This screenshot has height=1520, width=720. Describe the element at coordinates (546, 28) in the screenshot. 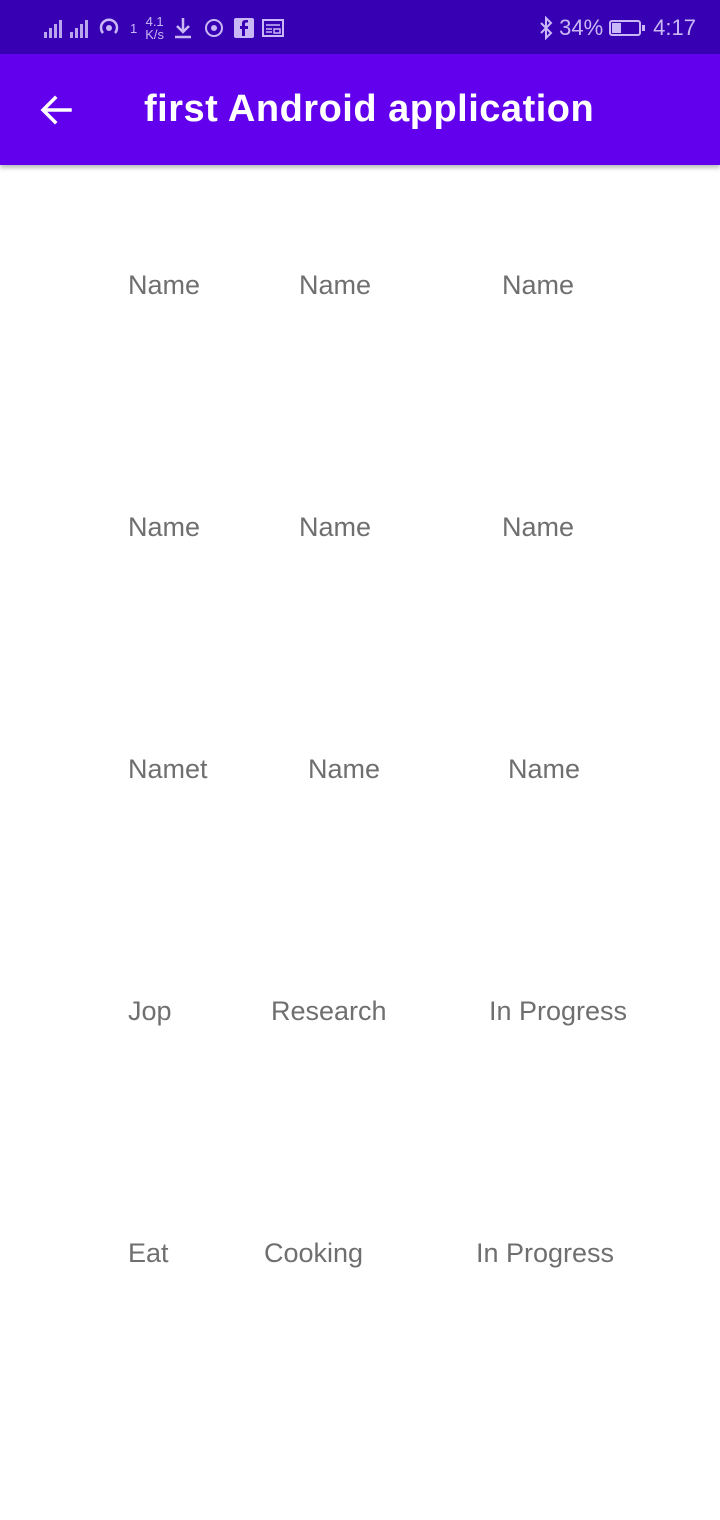

I see `bluetooth-icon` at that location.